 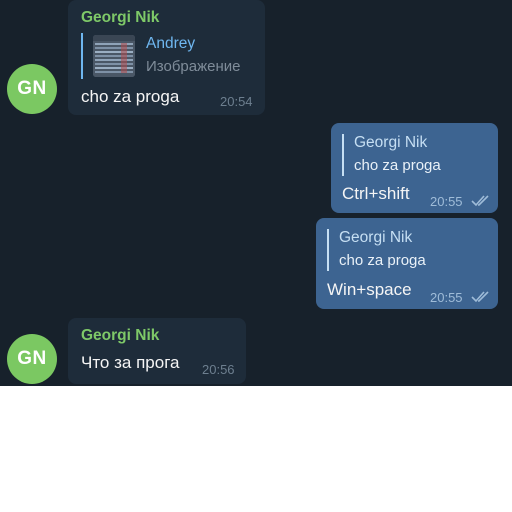 What do you see at coordinates (171, 43) in the screenshot?
I see `reply-author: Andrey` at bounding box center [171, 43].